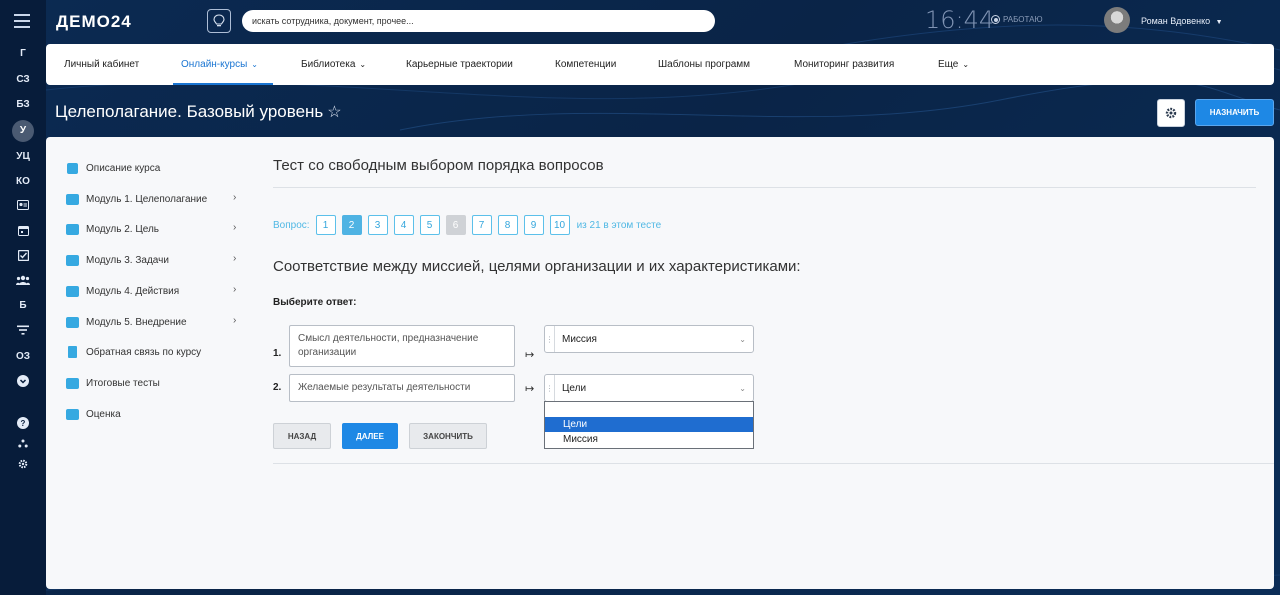  What do you see at coordinates (277, 387) in the screenshot?
I see `pair-number: 2.` at bounding box center [277, 387].